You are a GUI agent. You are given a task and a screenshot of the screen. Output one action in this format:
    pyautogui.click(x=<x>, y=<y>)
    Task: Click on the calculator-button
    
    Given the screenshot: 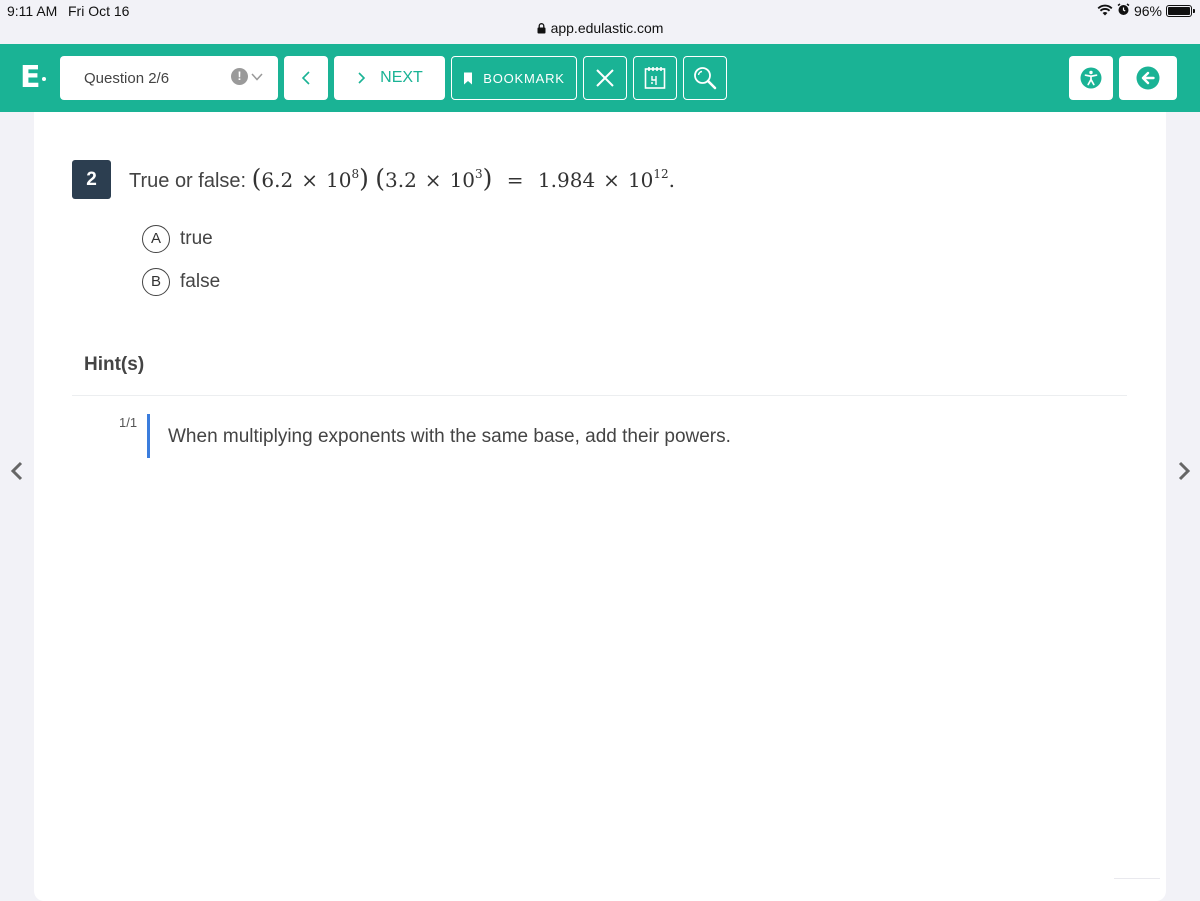 What is the action you would take?
    pyautogui.click(x=655, y=78)
    